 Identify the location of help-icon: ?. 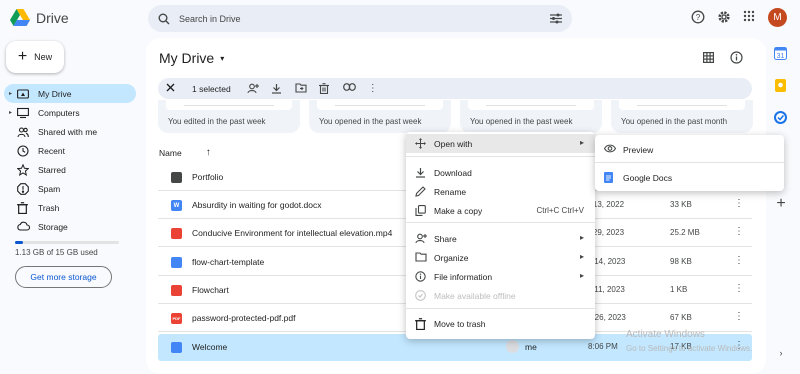
(699, 18).